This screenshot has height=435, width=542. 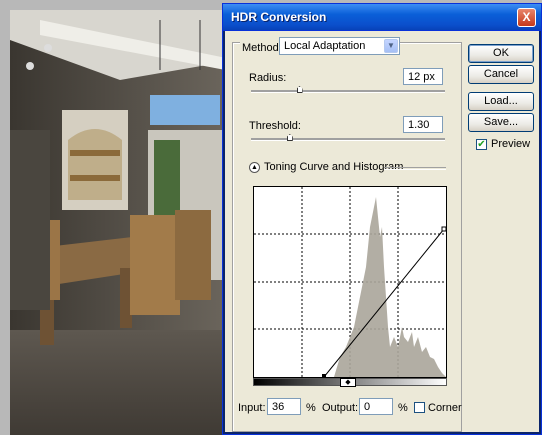 What do you see at coordinates (526, 17) in the screenshot?
I see `close-button: X` at bounding box center [526, 17].